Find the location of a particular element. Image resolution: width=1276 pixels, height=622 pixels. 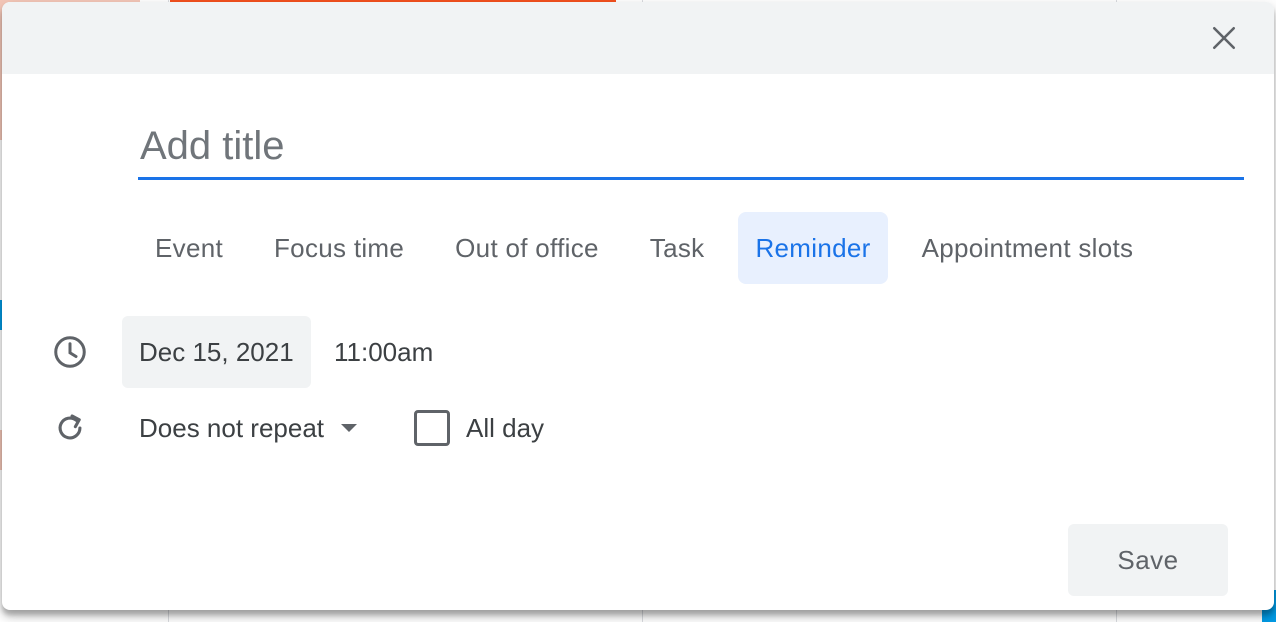

tab-reminder: Reminder is located at coordinates (813, 248).